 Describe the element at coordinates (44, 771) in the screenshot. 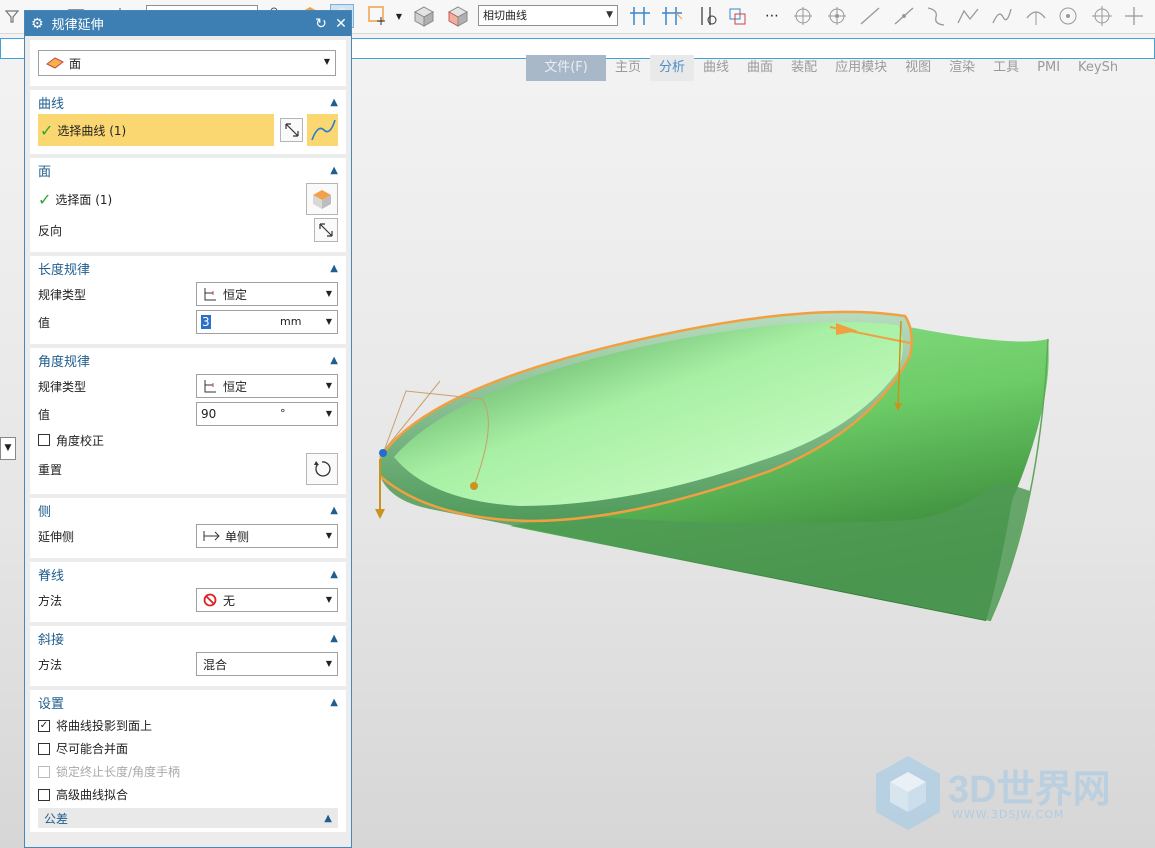

I see `lock-handles-checkbox` at that location.